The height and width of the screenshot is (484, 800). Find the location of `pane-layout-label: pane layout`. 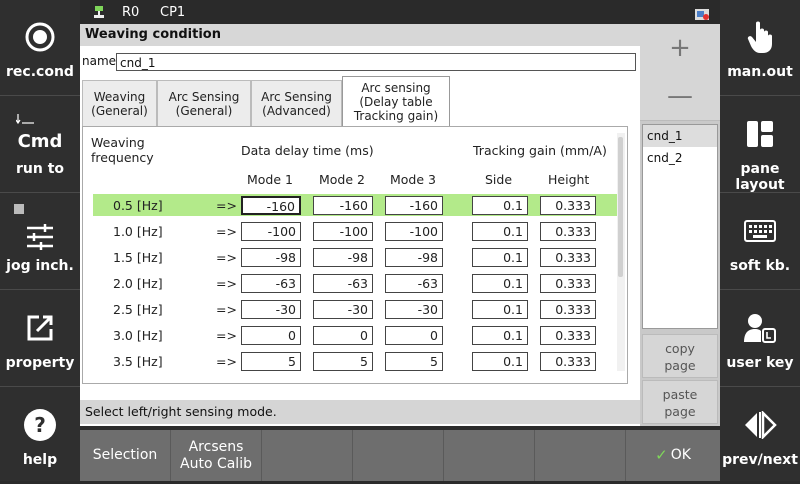

pane-layout-label: pane layout is located at coordinates (760, 177).